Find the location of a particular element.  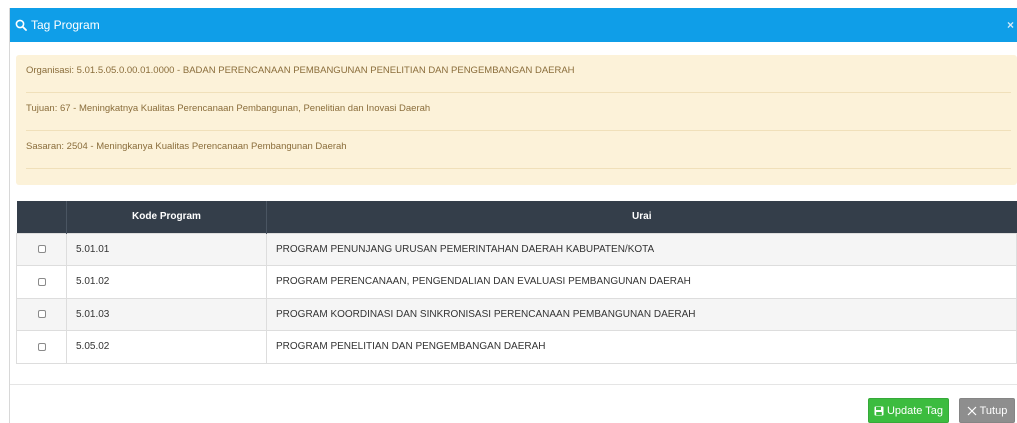

close-icon: × is located at coordinates (1012, 25).